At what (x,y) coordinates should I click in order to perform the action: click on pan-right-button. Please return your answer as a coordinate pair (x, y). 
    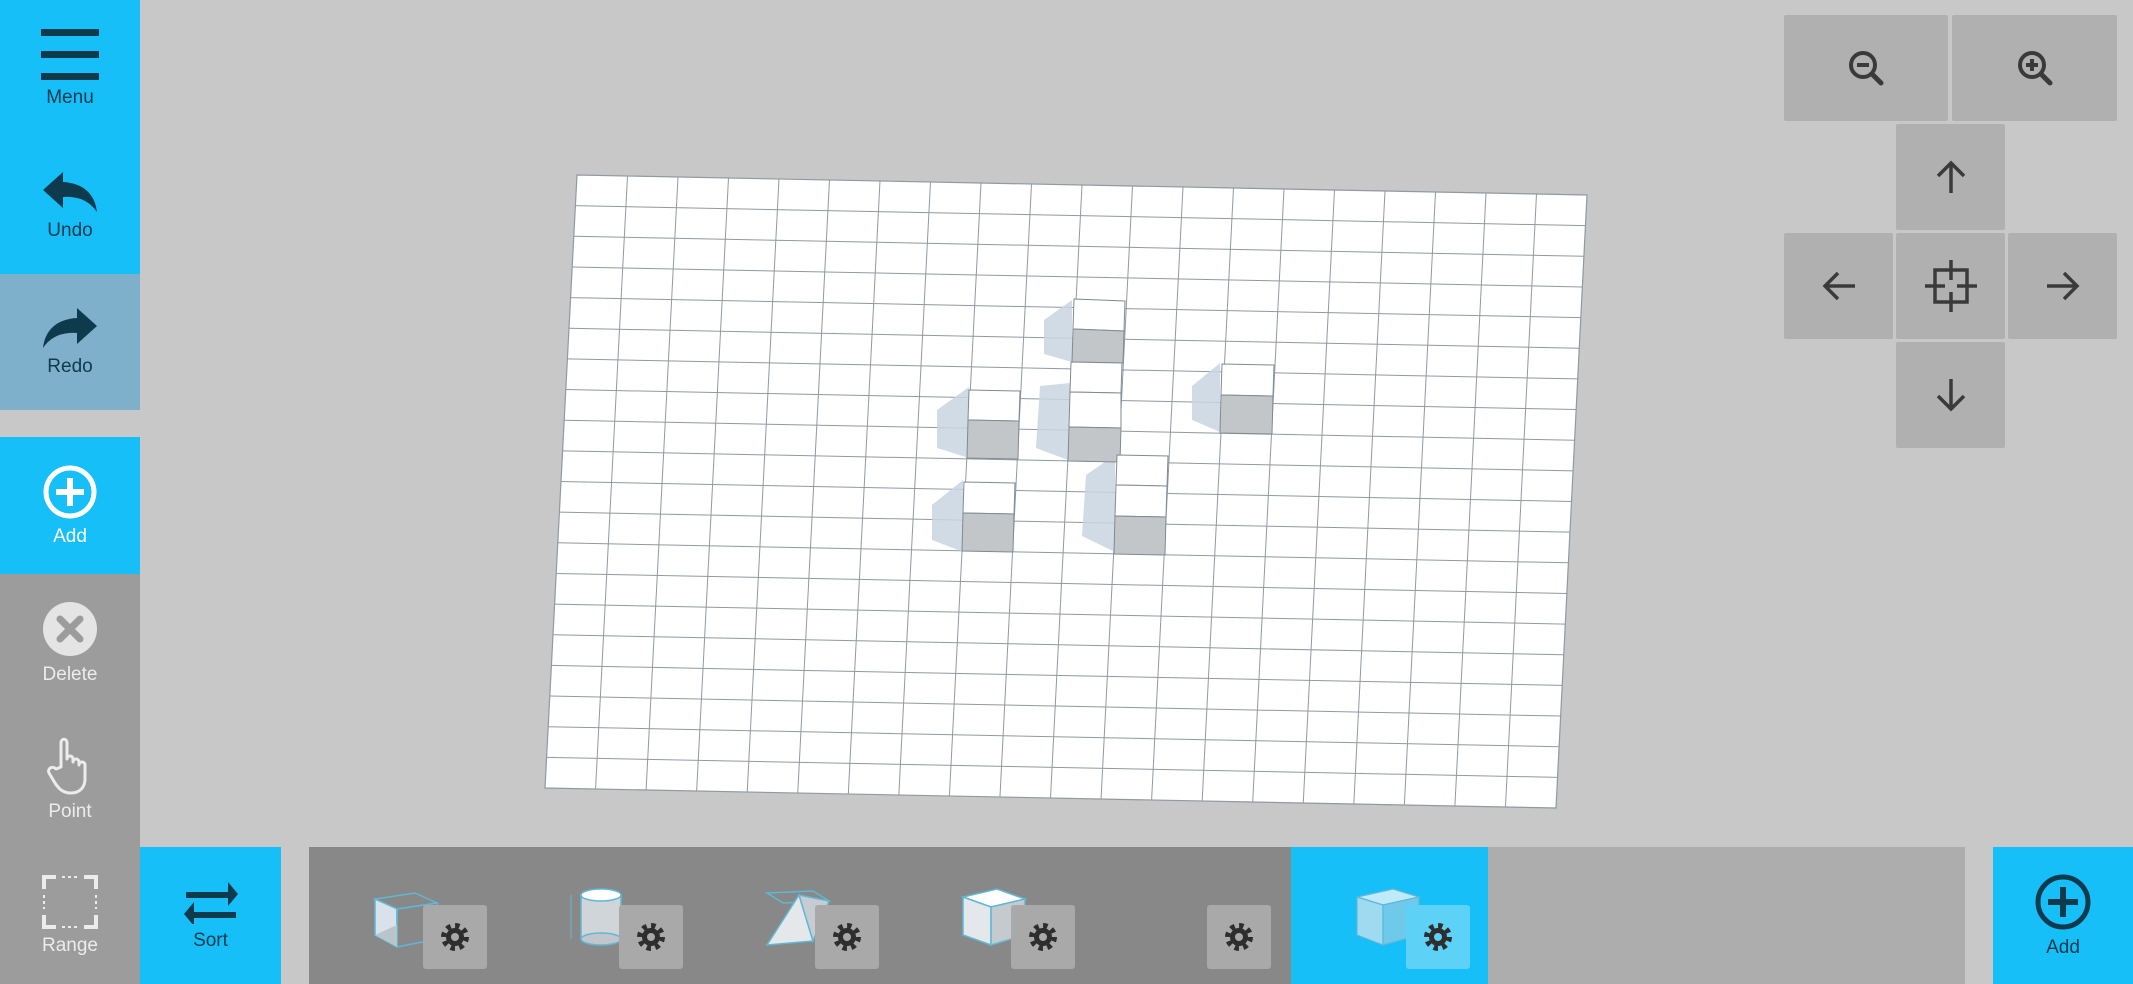
    Looking at the image, I should click on (2062, 286).